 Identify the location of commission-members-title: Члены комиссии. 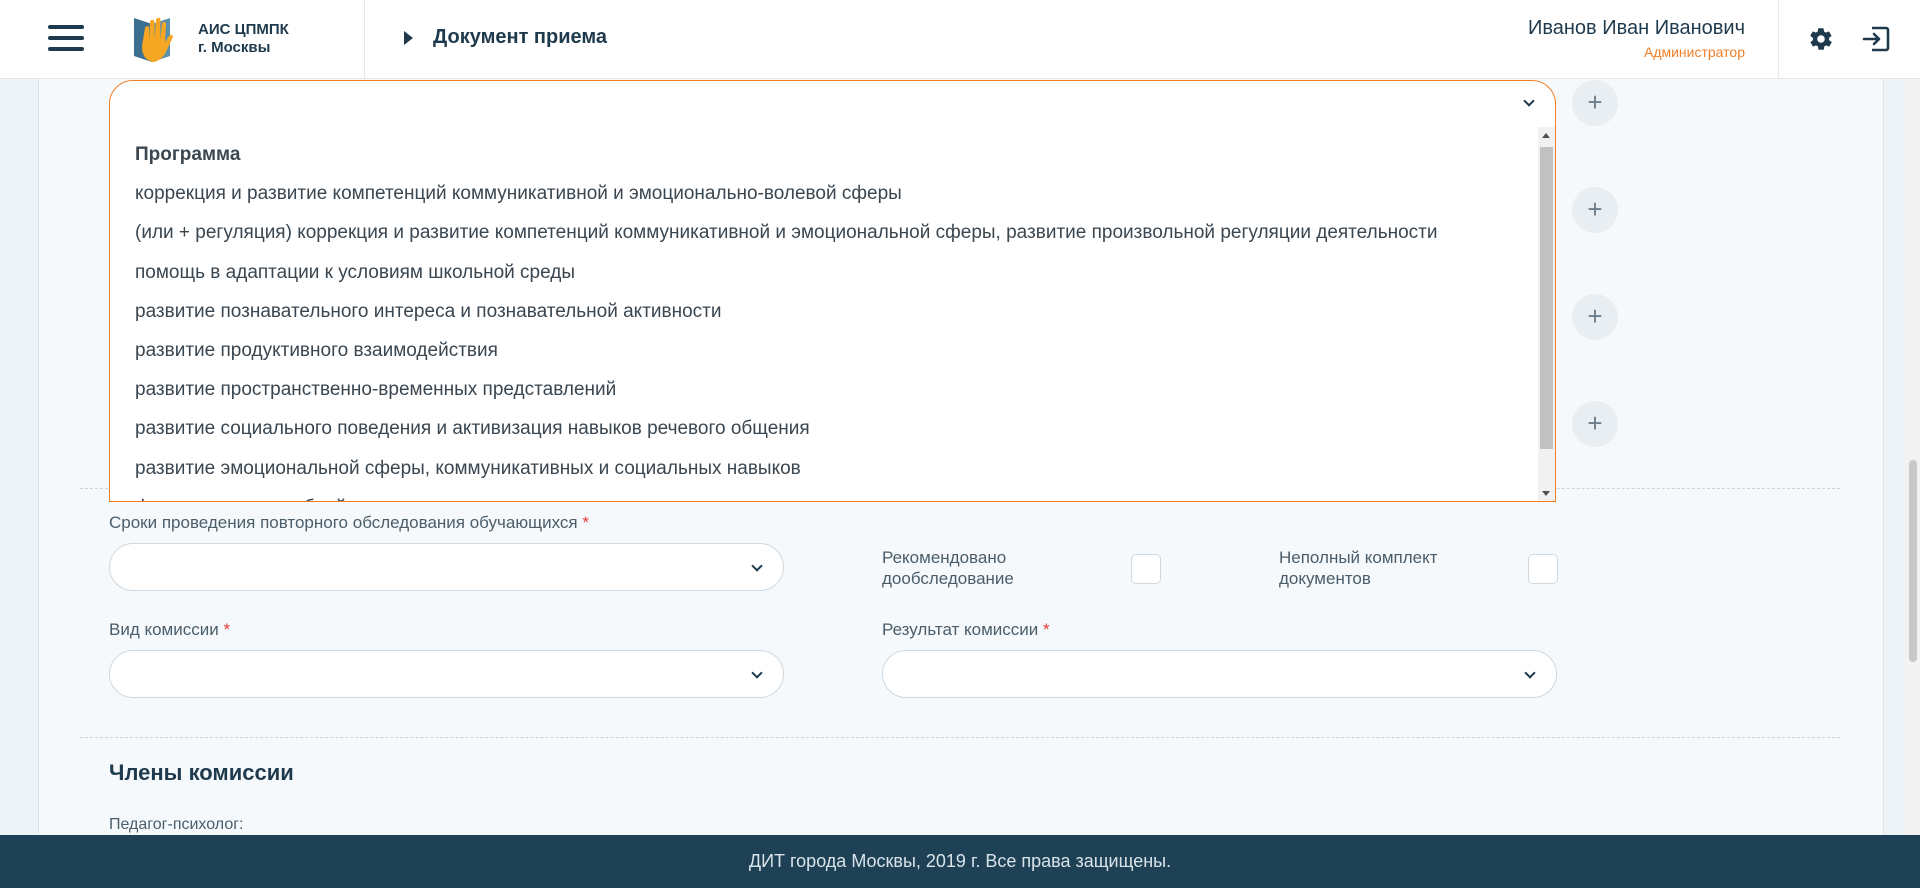
(201, 772).